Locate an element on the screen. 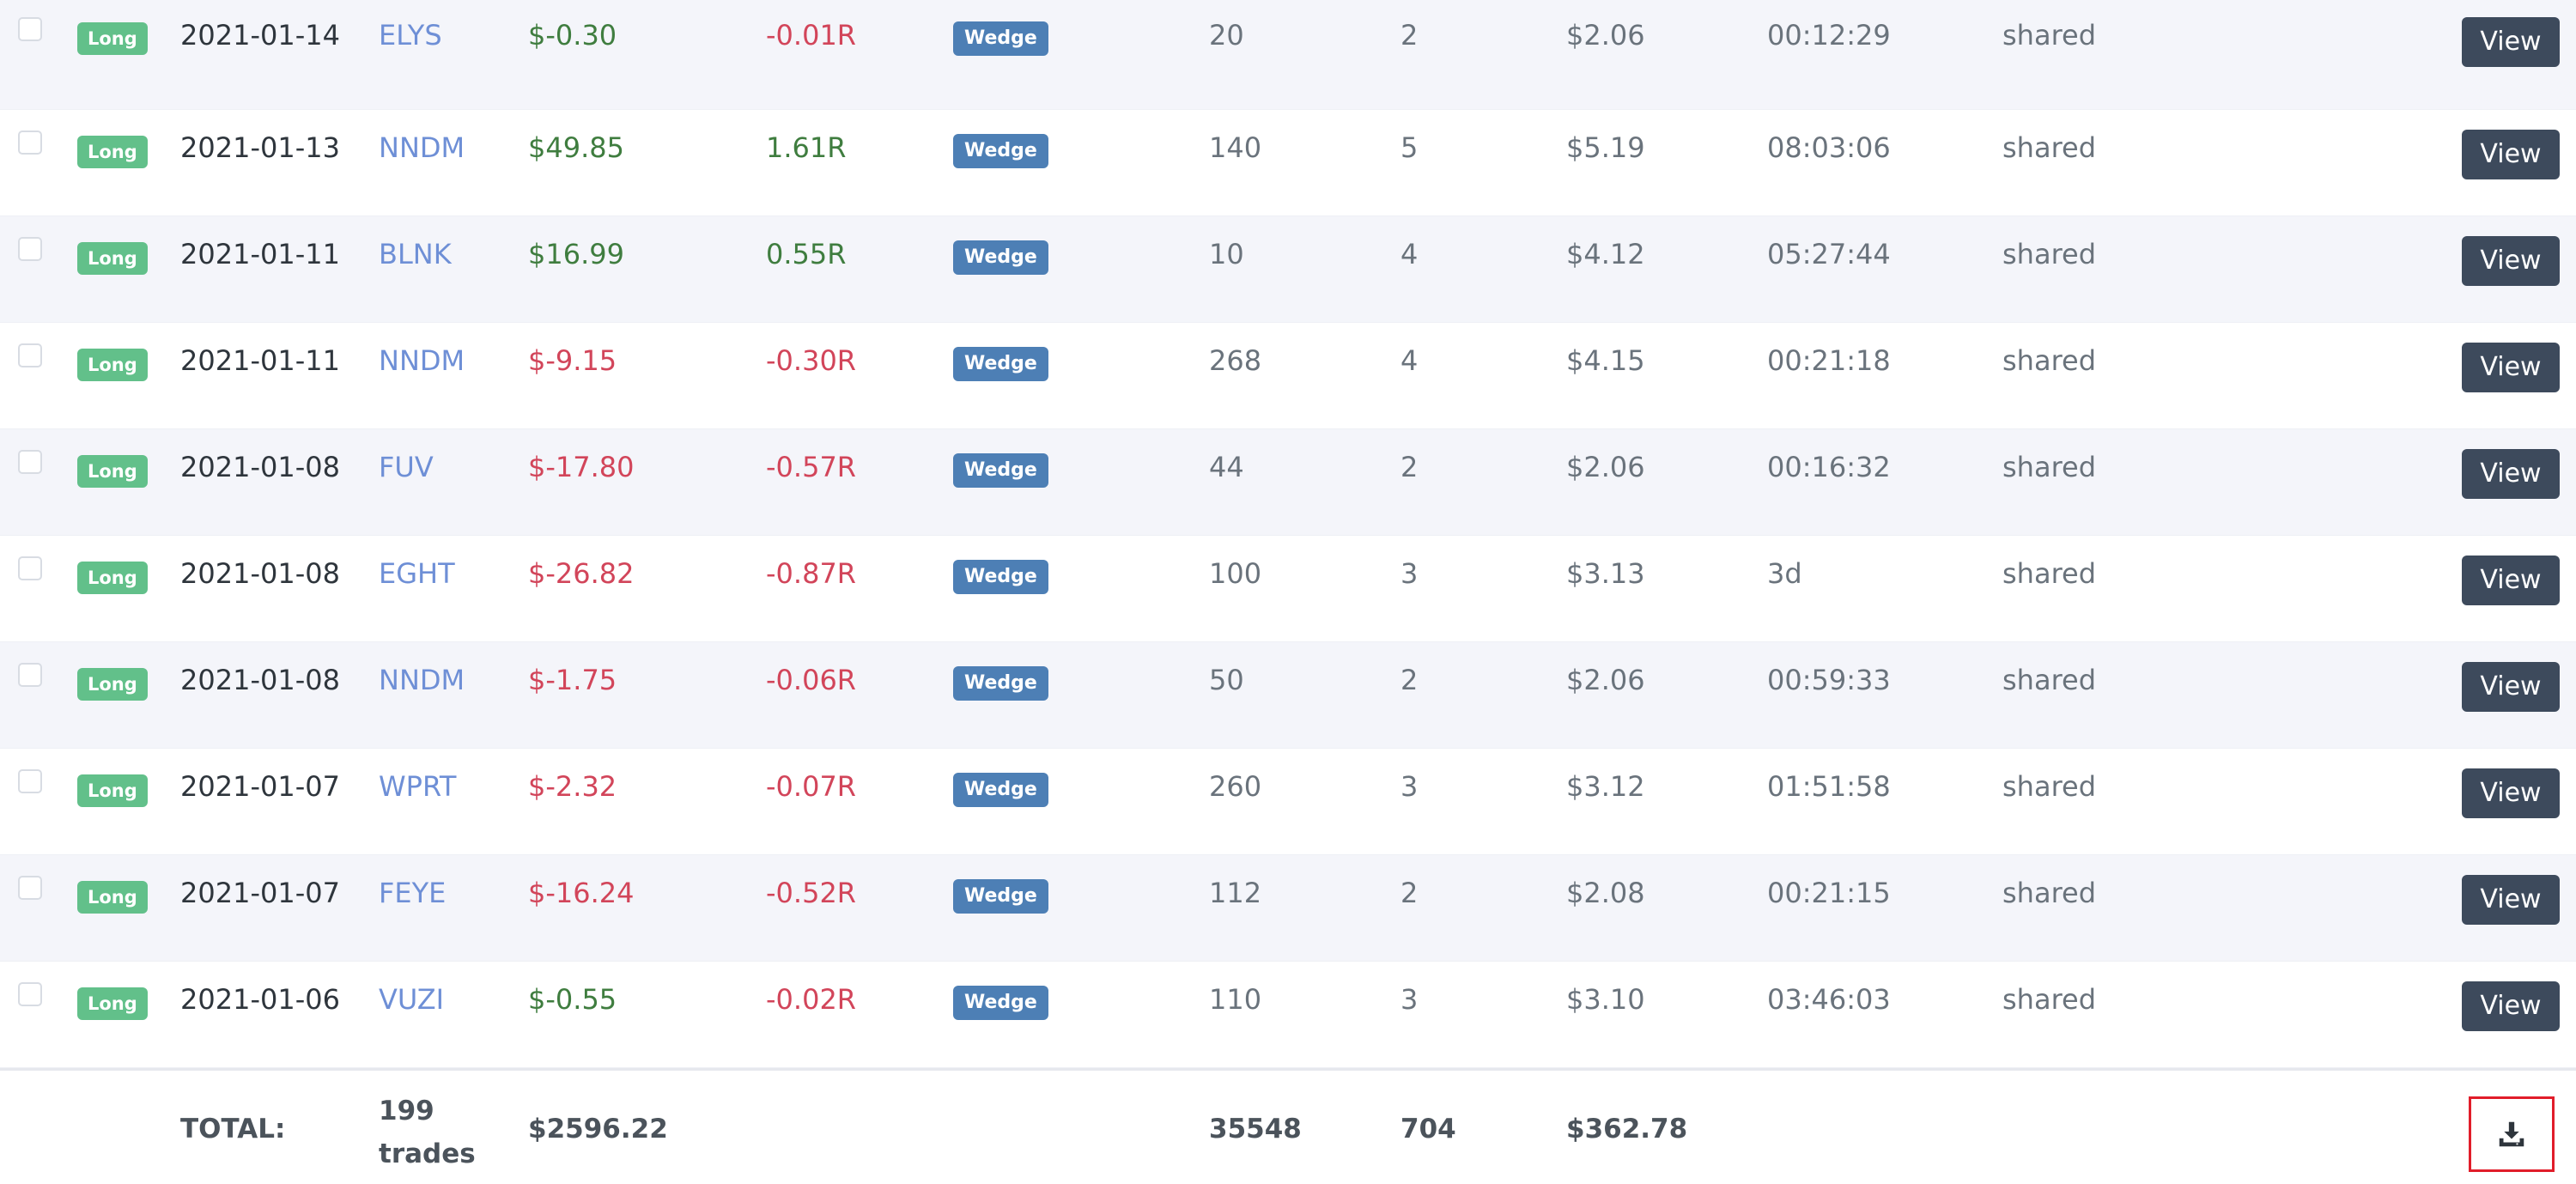  pnl-value: $-26.82 is located at coordinates (581, 574).